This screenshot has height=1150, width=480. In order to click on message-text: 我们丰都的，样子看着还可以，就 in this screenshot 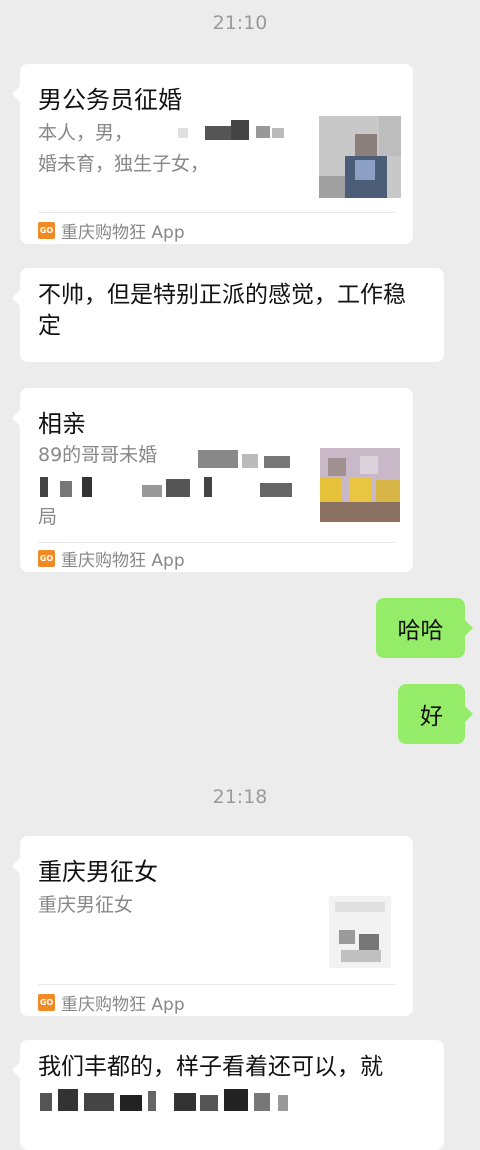, I will do `click(210, 1067)`.